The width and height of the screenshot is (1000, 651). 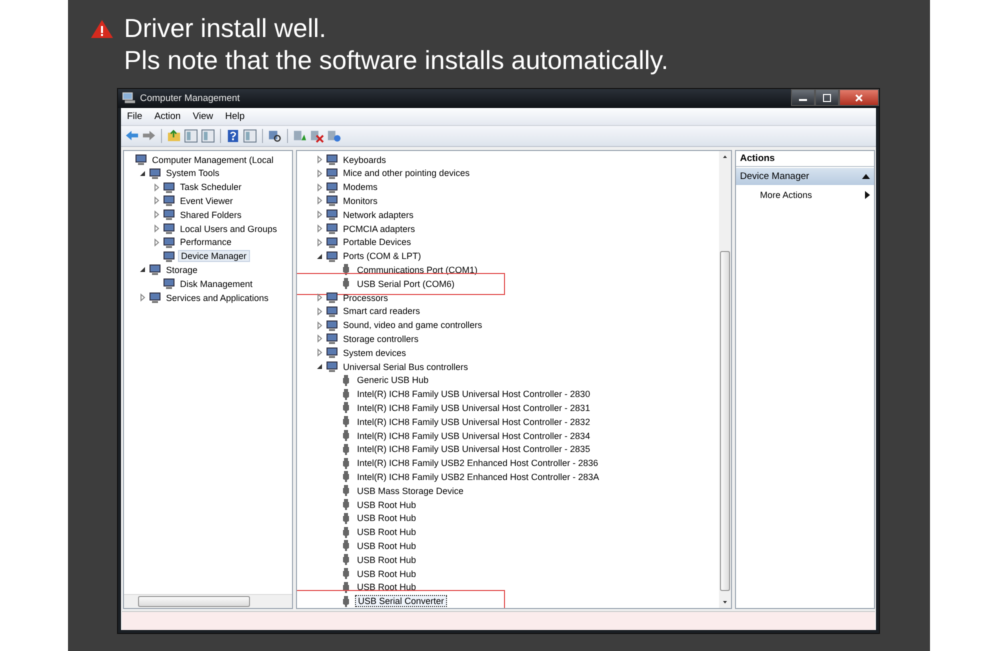 I want to click on tree-item: USB Mass Storage Device, so click(x=410, y=491).